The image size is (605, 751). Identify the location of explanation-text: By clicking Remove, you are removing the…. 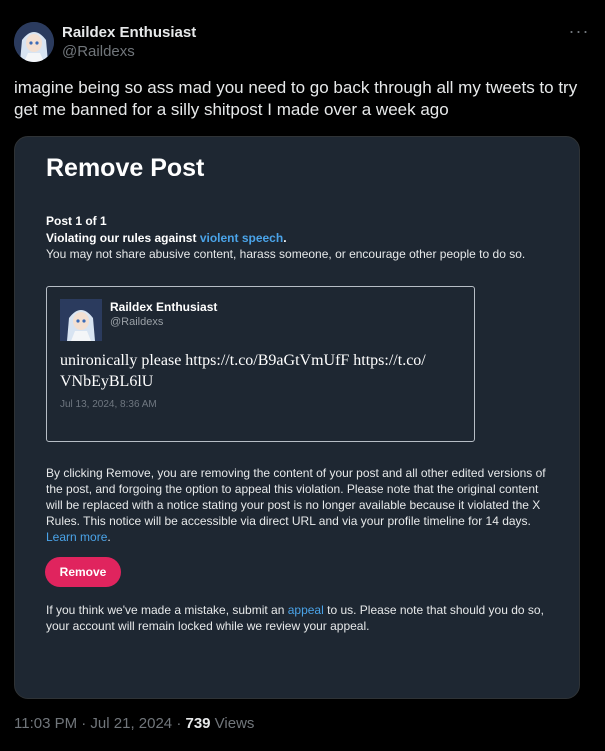
(296, 497).